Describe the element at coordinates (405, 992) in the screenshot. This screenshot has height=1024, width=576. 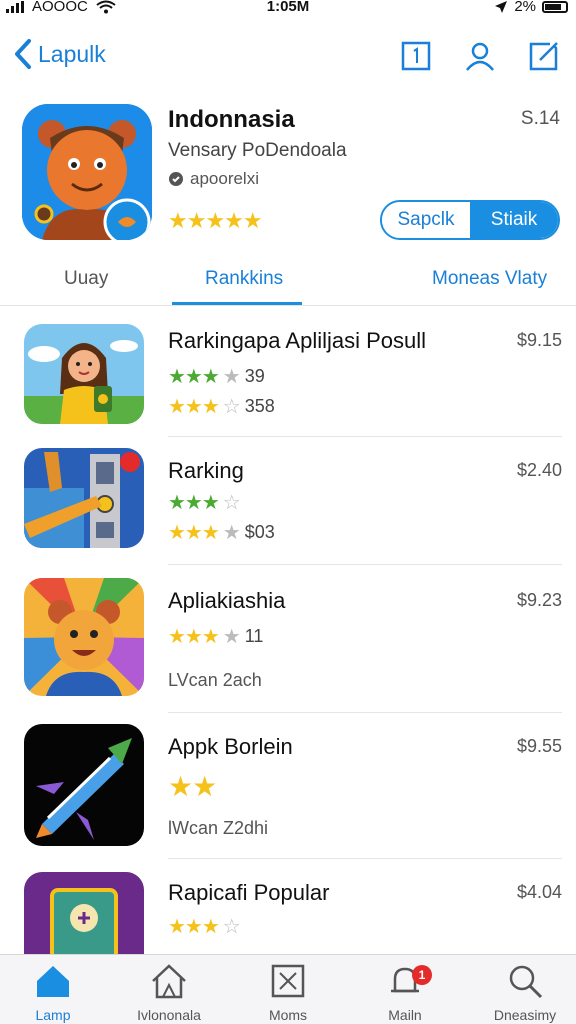
I see `tab-bar-item-mailn: 1 Mailn` at that location.